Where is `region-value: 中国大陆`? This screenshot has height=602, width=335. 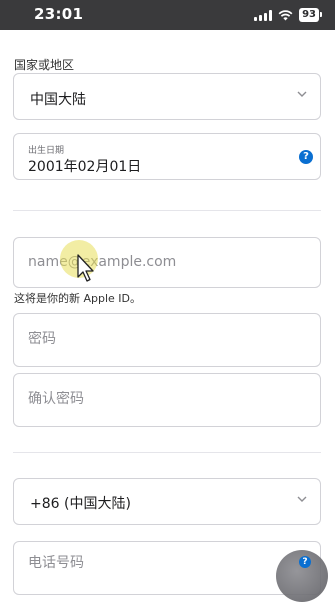
region-value: 中国大陆 is located at coordinates (58, 100).